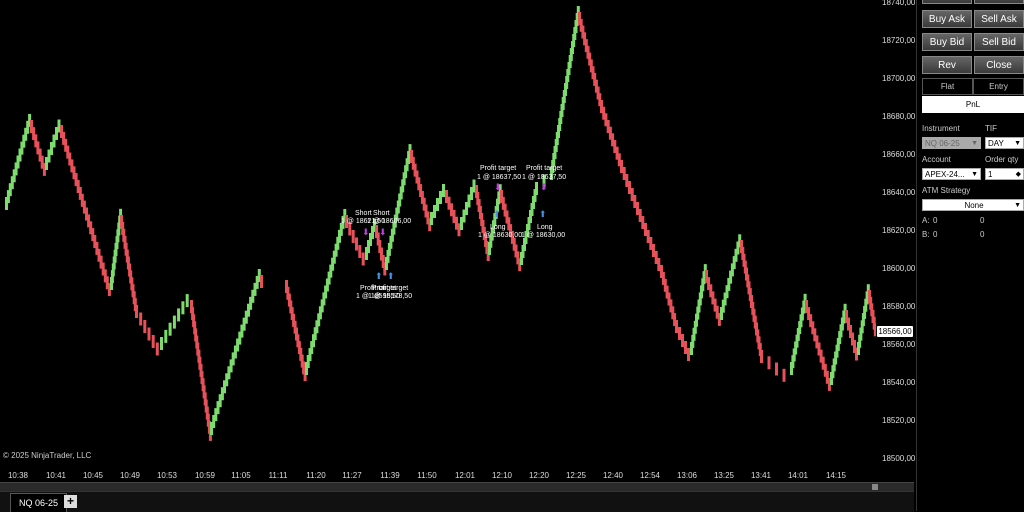 The height and width of the screenshot is (512, 1024). What do you see at coordinates (761, 475) in the screenshot?
I see `time-axis-label: 13:41` at bounding box center [761, 475].